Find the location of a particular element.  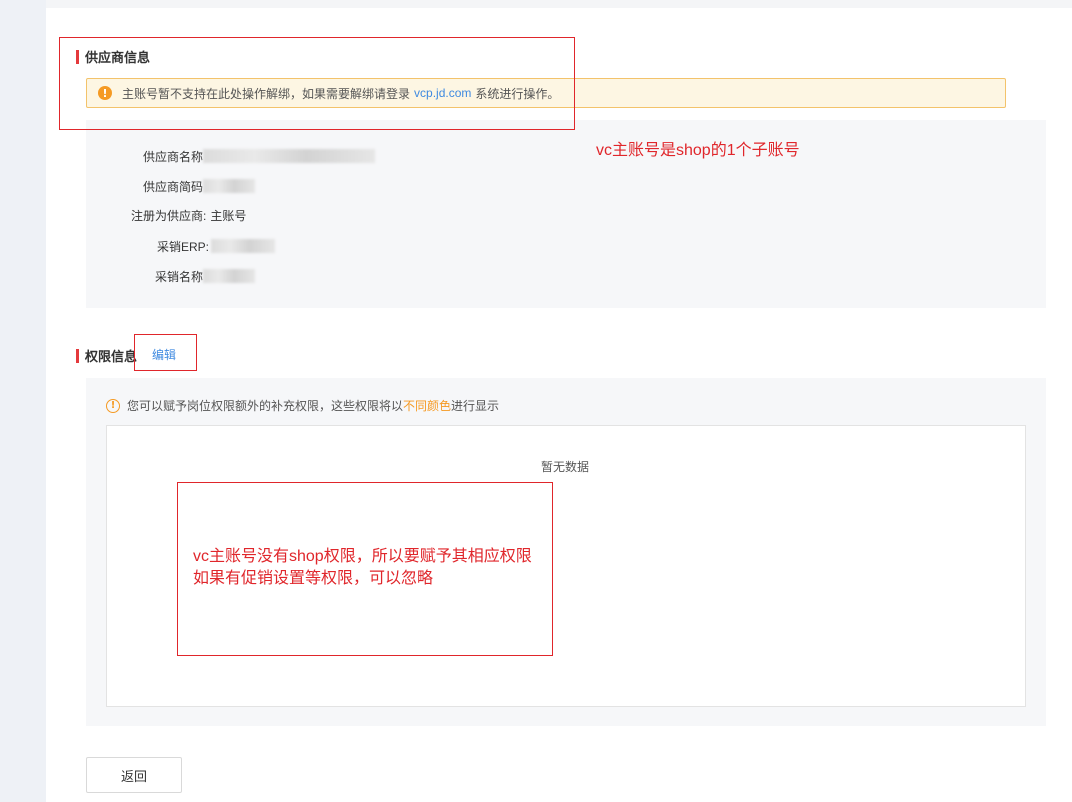

field-label: 采销名称 is located at coordinates (179, 276).